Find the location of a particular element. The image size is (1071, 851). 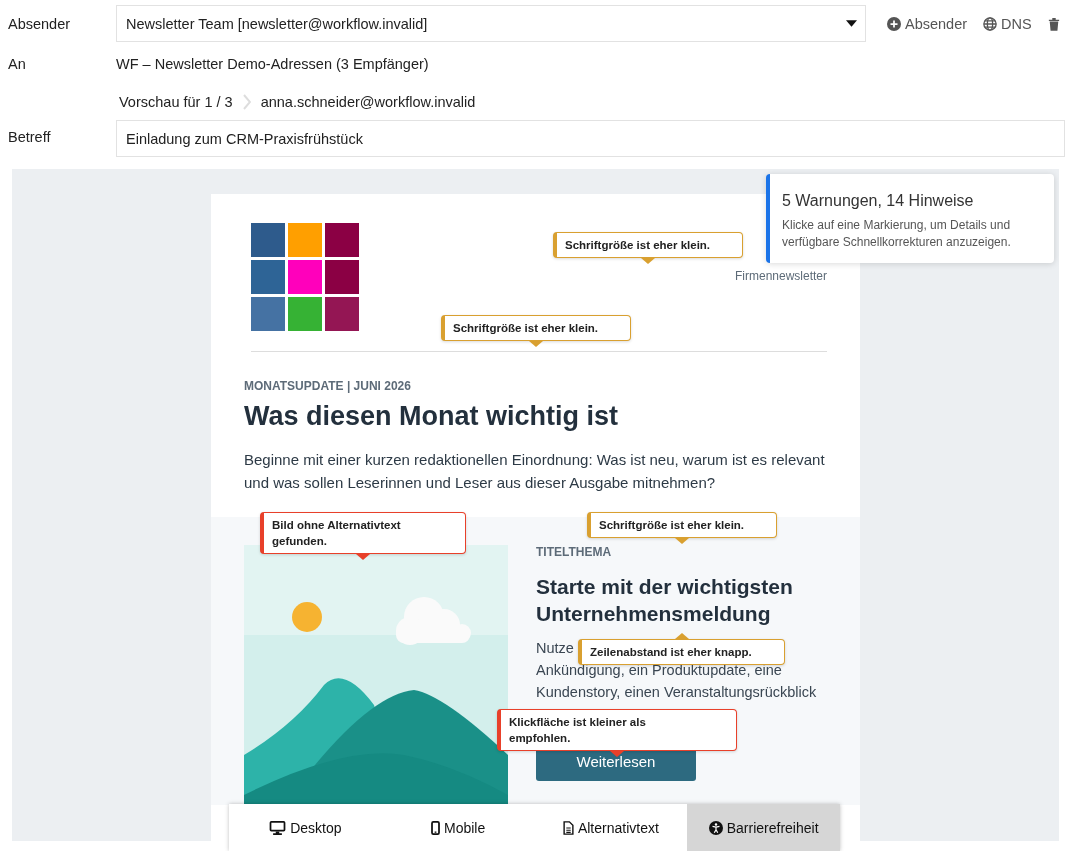

view-tab: Barrierefreiheit is located at coordinates (763, 827).